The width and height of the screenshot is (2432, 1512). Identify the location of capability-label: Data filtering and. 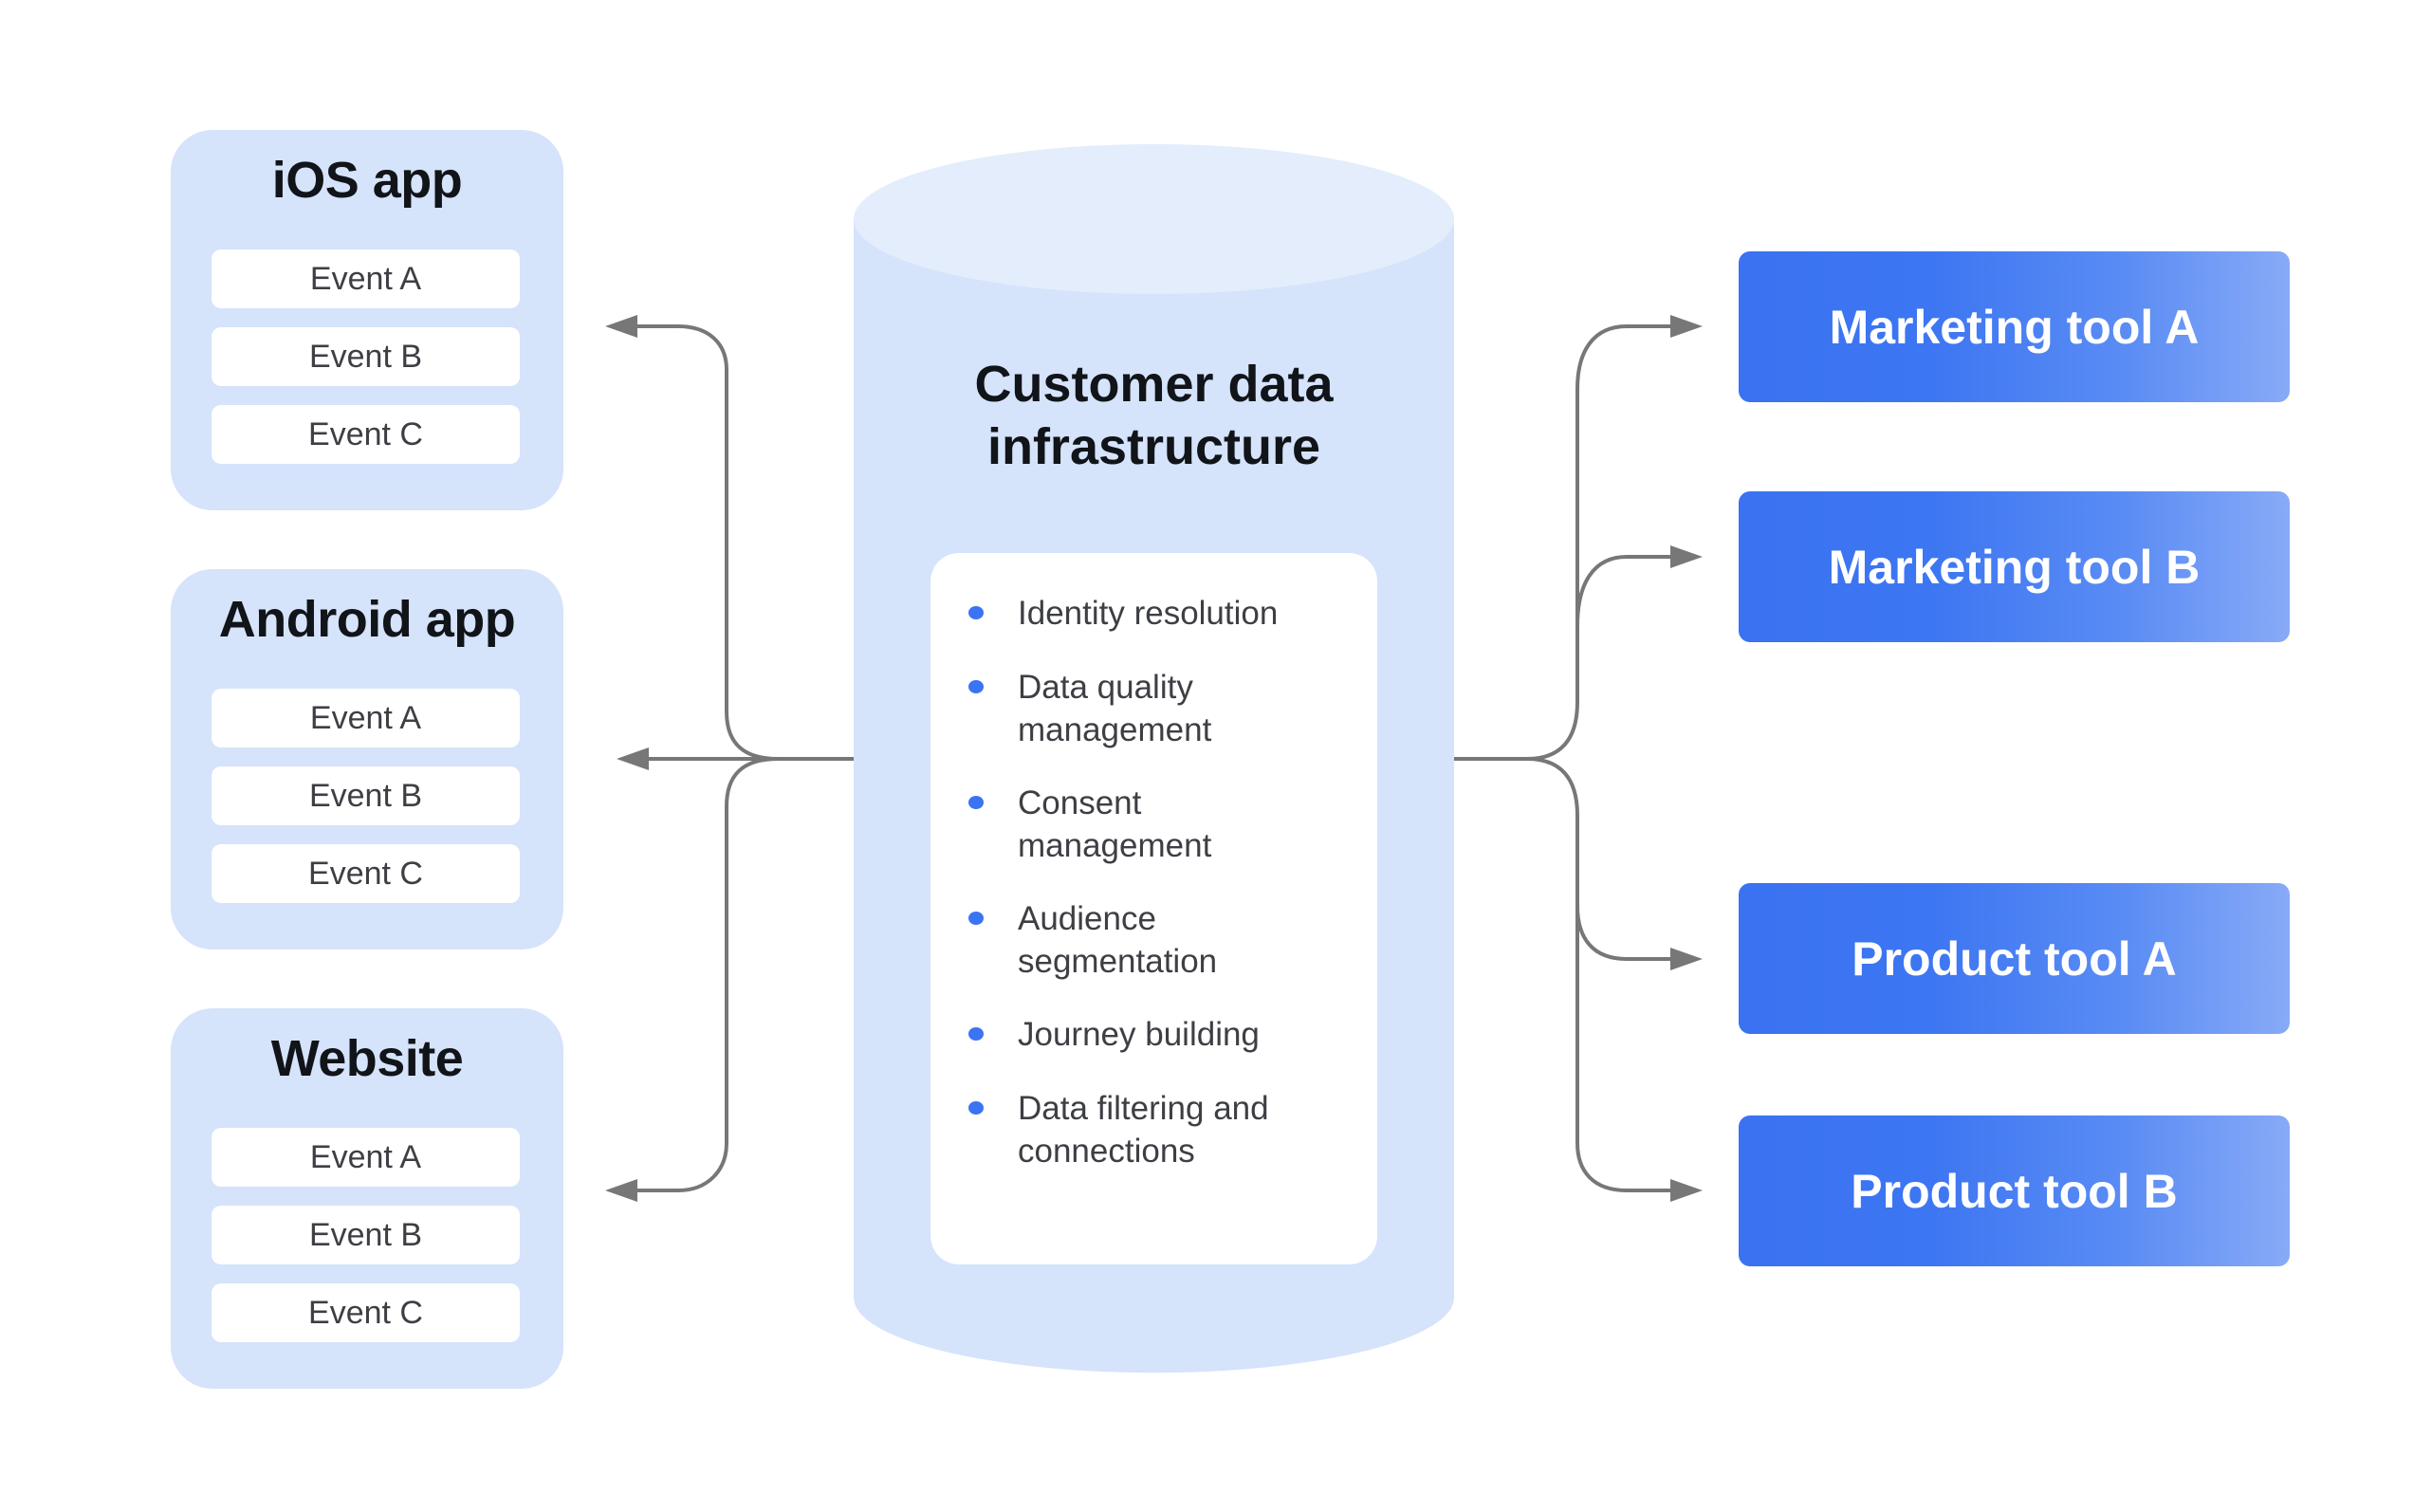
(1143, 1108).